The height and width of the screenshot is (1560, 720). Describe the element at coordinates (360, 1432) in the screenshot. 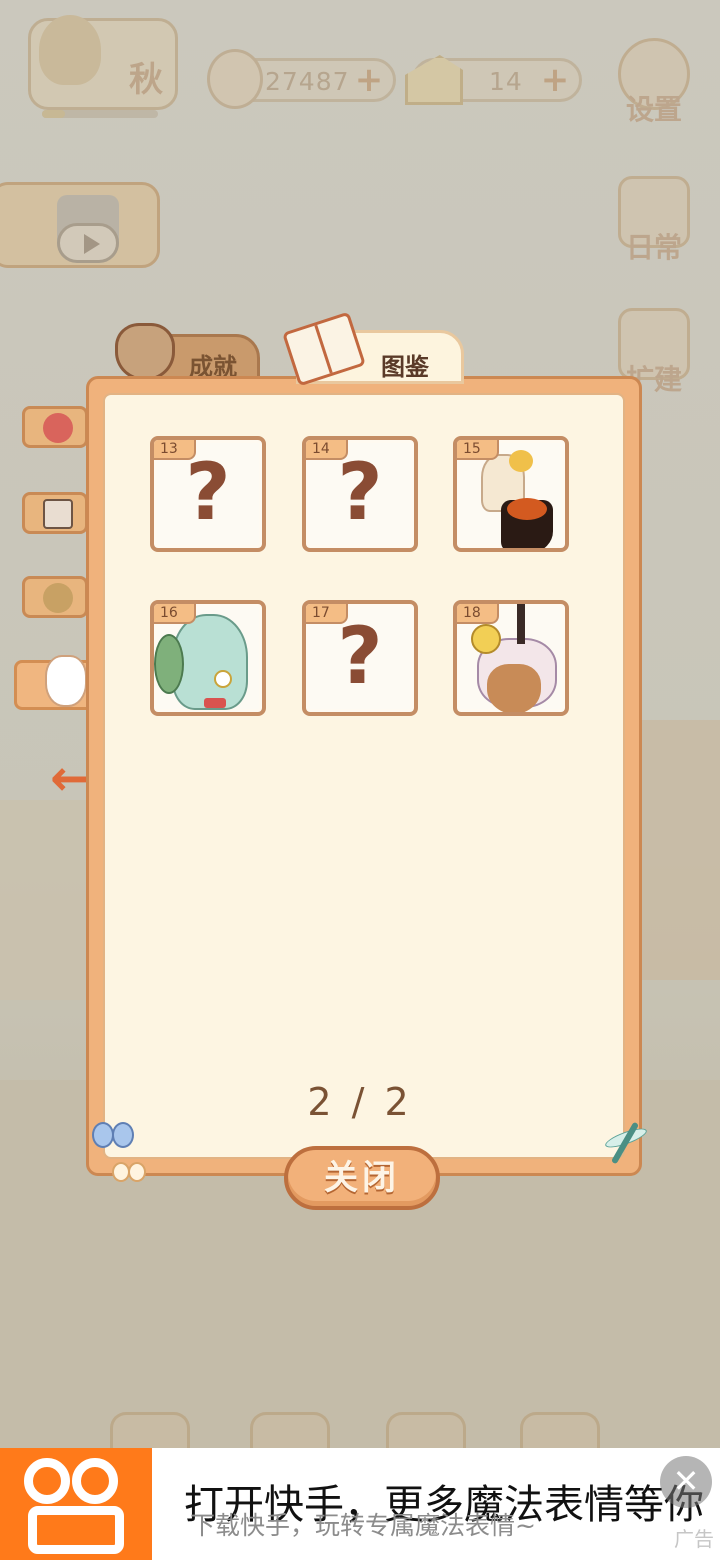

I see `background-bottom-buttons` at that location.